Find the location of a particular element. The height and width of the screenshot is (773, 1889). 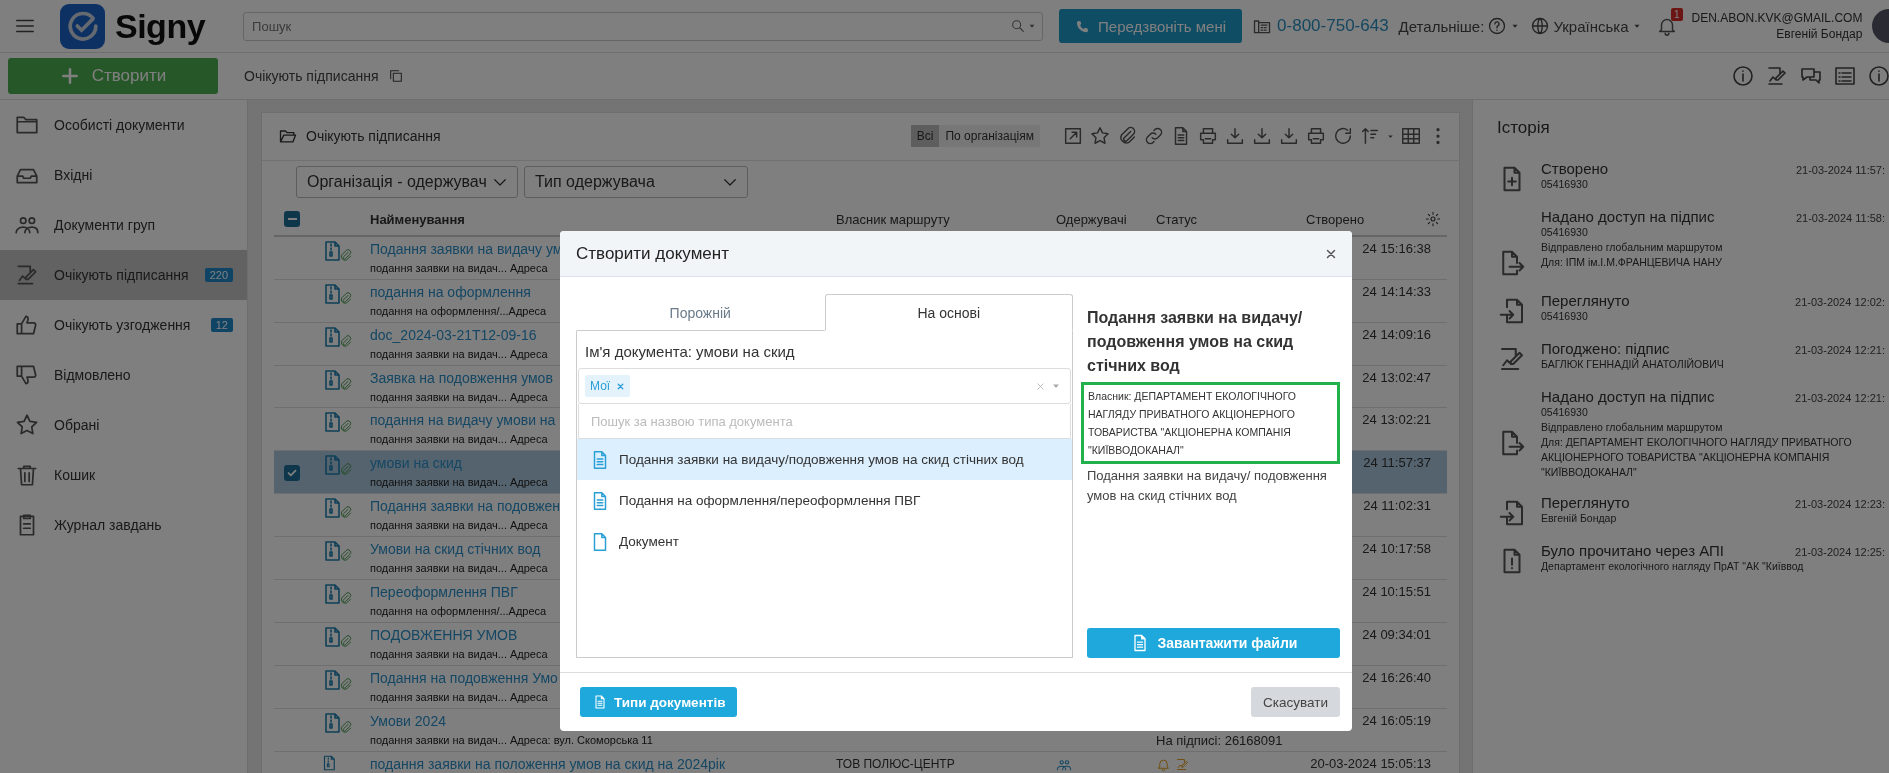

view-toggle: По організаціям is located at coordinates (989, 136).